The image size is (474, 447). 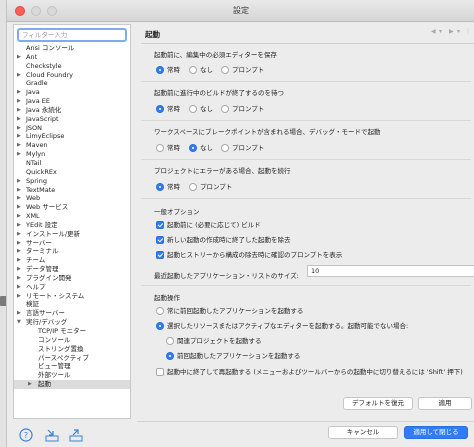 I want to click on import-icon, so click(x=52, y=435).